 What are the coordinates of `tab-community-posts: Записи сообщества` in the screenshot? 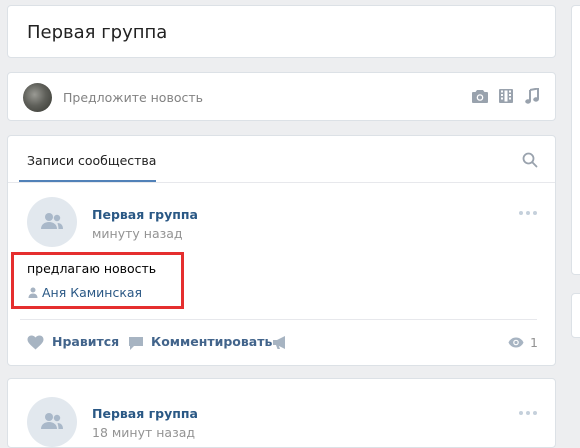 It's located at (91, 160).